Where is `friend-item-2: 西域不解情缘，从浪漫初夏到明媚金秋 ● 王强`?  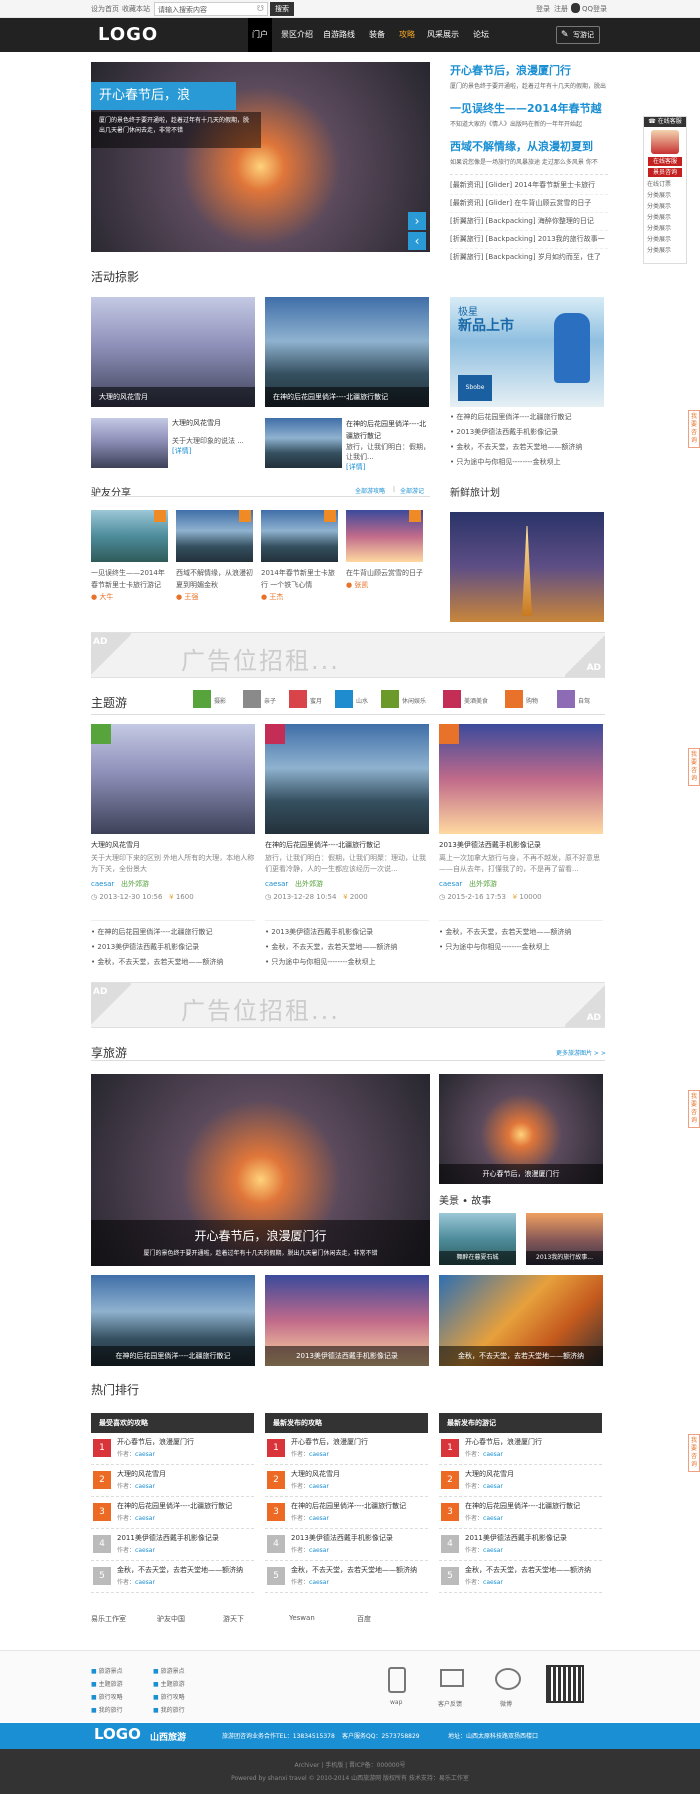
friend-item-2: 西域不解情缘，从浪漫初夏到明媚金秋 ● 王强 is located at coordinates (216, 585).